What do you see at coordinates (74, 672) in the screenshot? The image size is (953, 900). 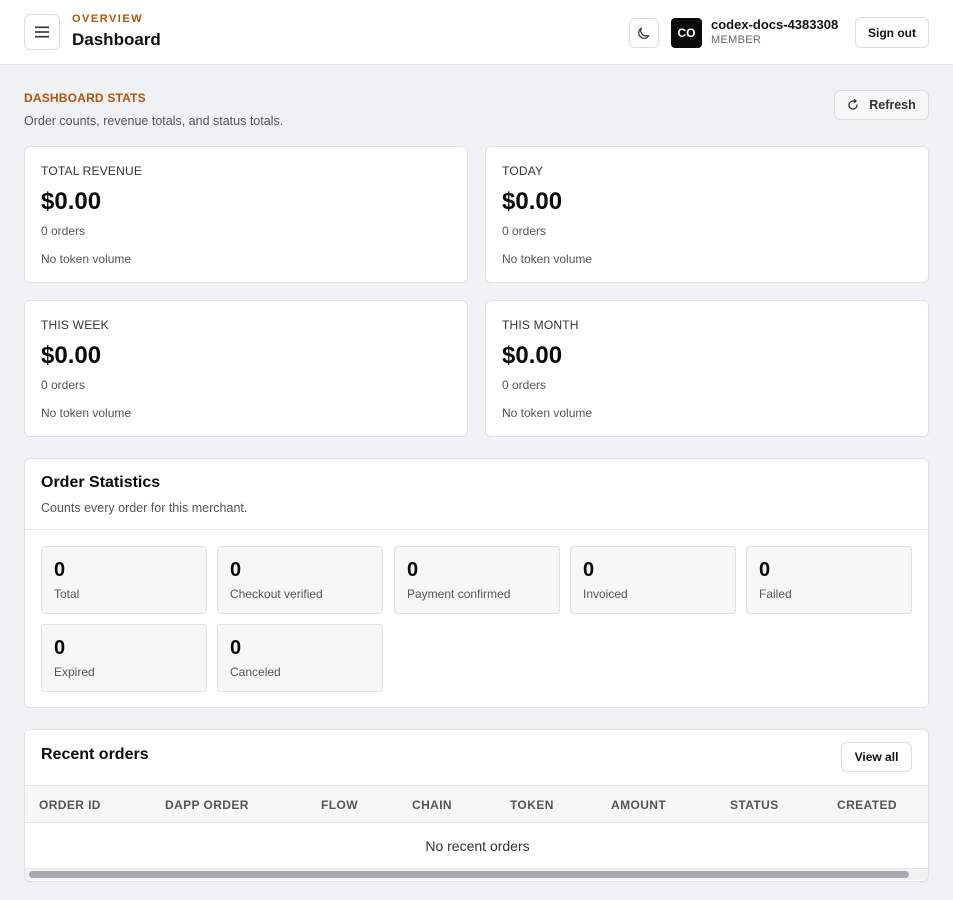 I see `count-label: Expired` at bounding box center [74, 672].